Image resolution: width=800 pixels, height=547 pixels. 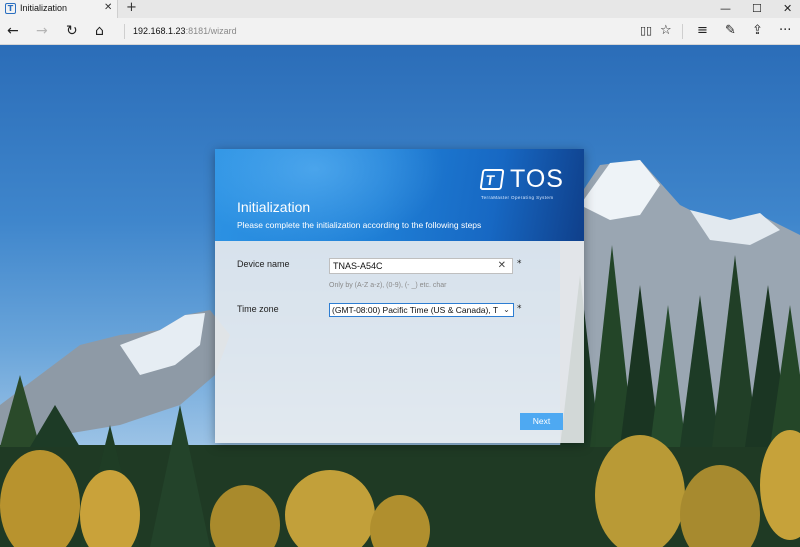 What do you see at coordinates (787, 9) in the screenshot?
I see `close-window-button: ✕` at bounding box center [787, 9].